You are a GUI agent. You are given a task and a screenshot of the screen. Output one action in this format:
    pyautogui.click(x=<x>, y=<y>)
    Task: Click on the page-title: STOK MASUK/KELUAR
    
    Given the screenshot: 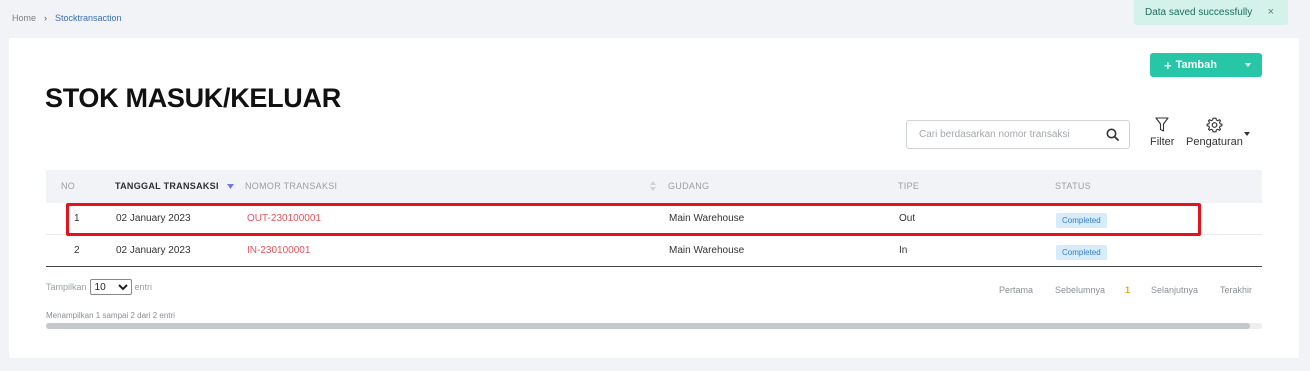 What is the action you would take?
    pyautogui.click(x=193, y=98)
    